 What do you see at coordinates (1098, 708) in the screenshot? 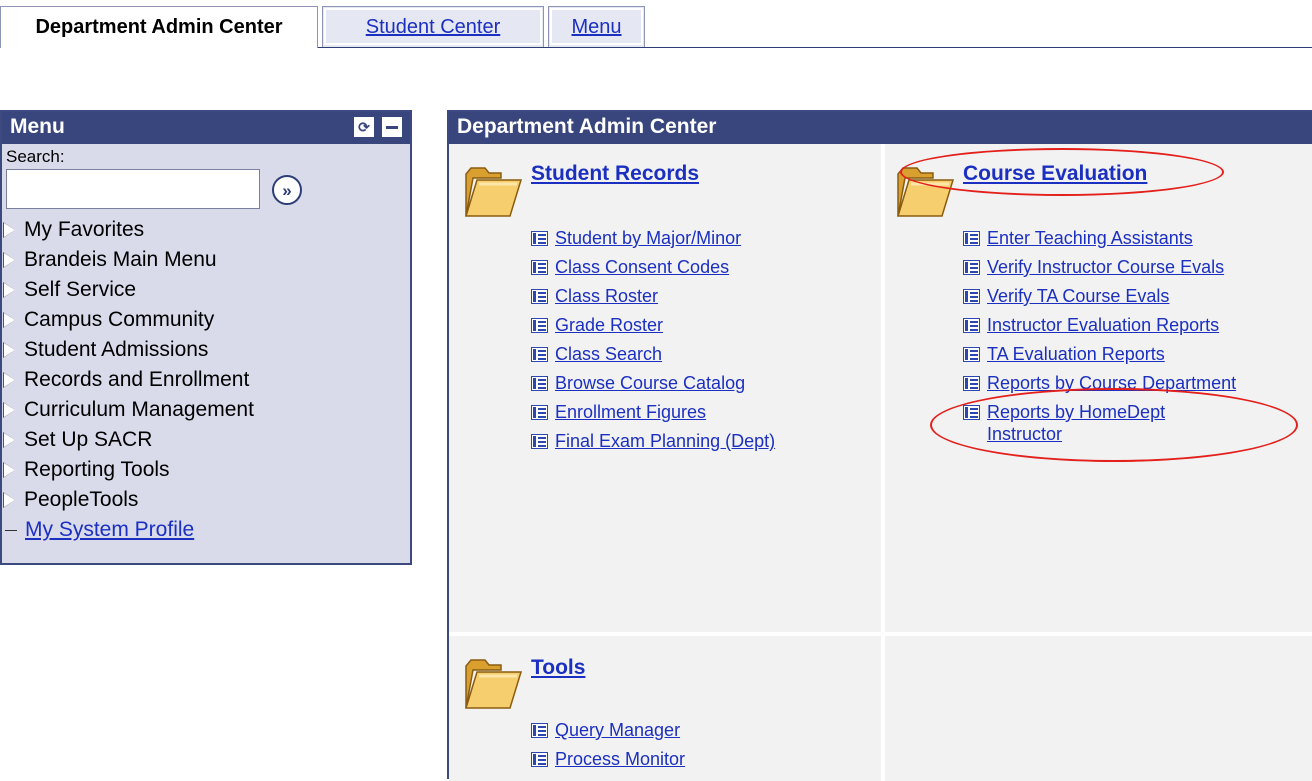
I see `empty-section` at bounding box center [1098, 708].